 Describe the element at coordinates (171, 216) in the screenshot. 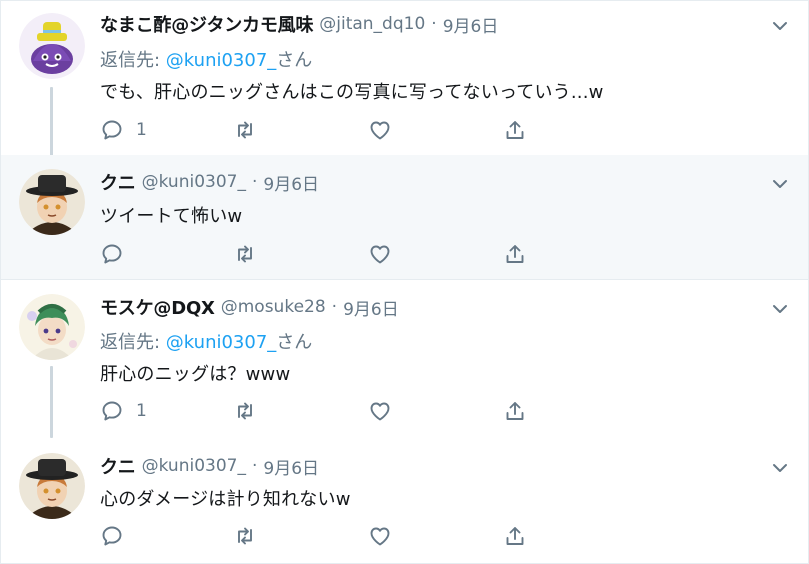

I see `tweet-text: ツイートて怖いw` at that location.